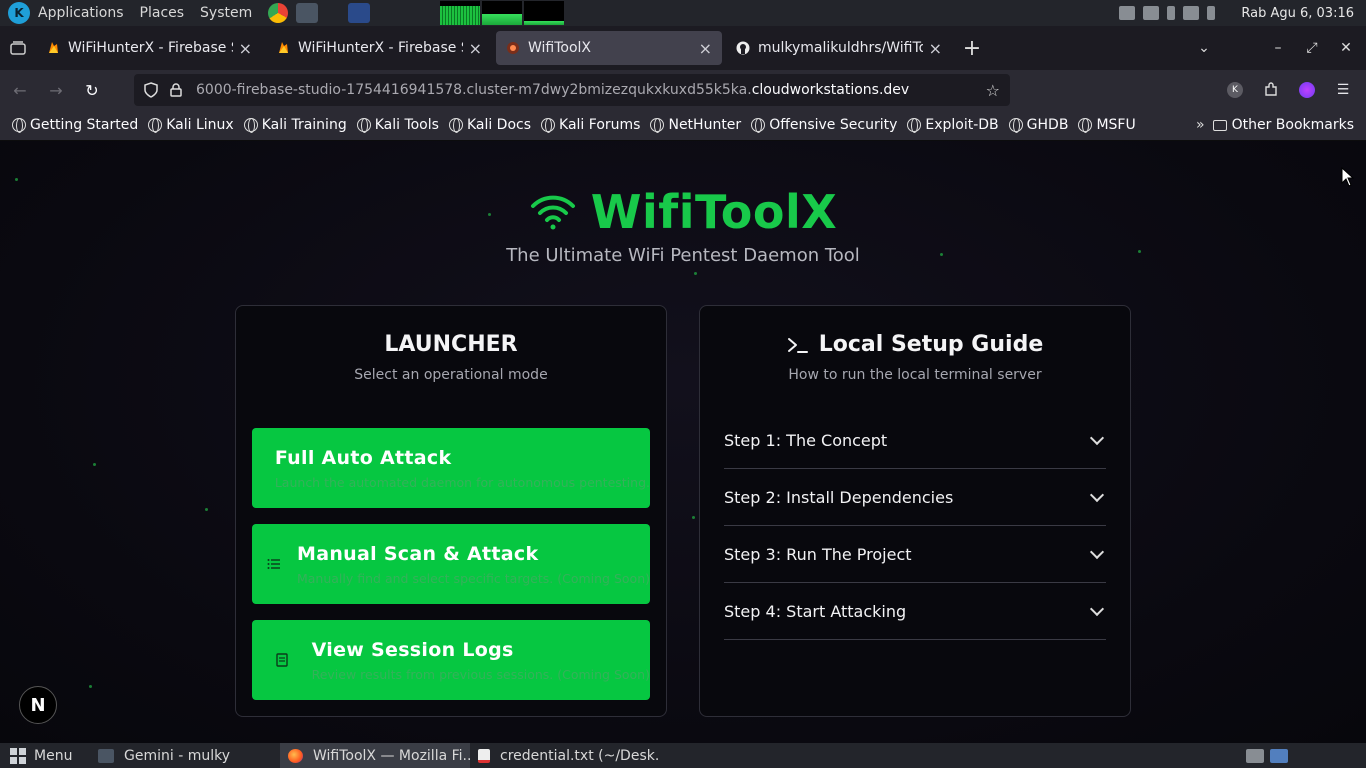  What do you see at coordinates (226, 13) in the screenshot?
I see `system-menu: System` at bounding box center [226, 13].